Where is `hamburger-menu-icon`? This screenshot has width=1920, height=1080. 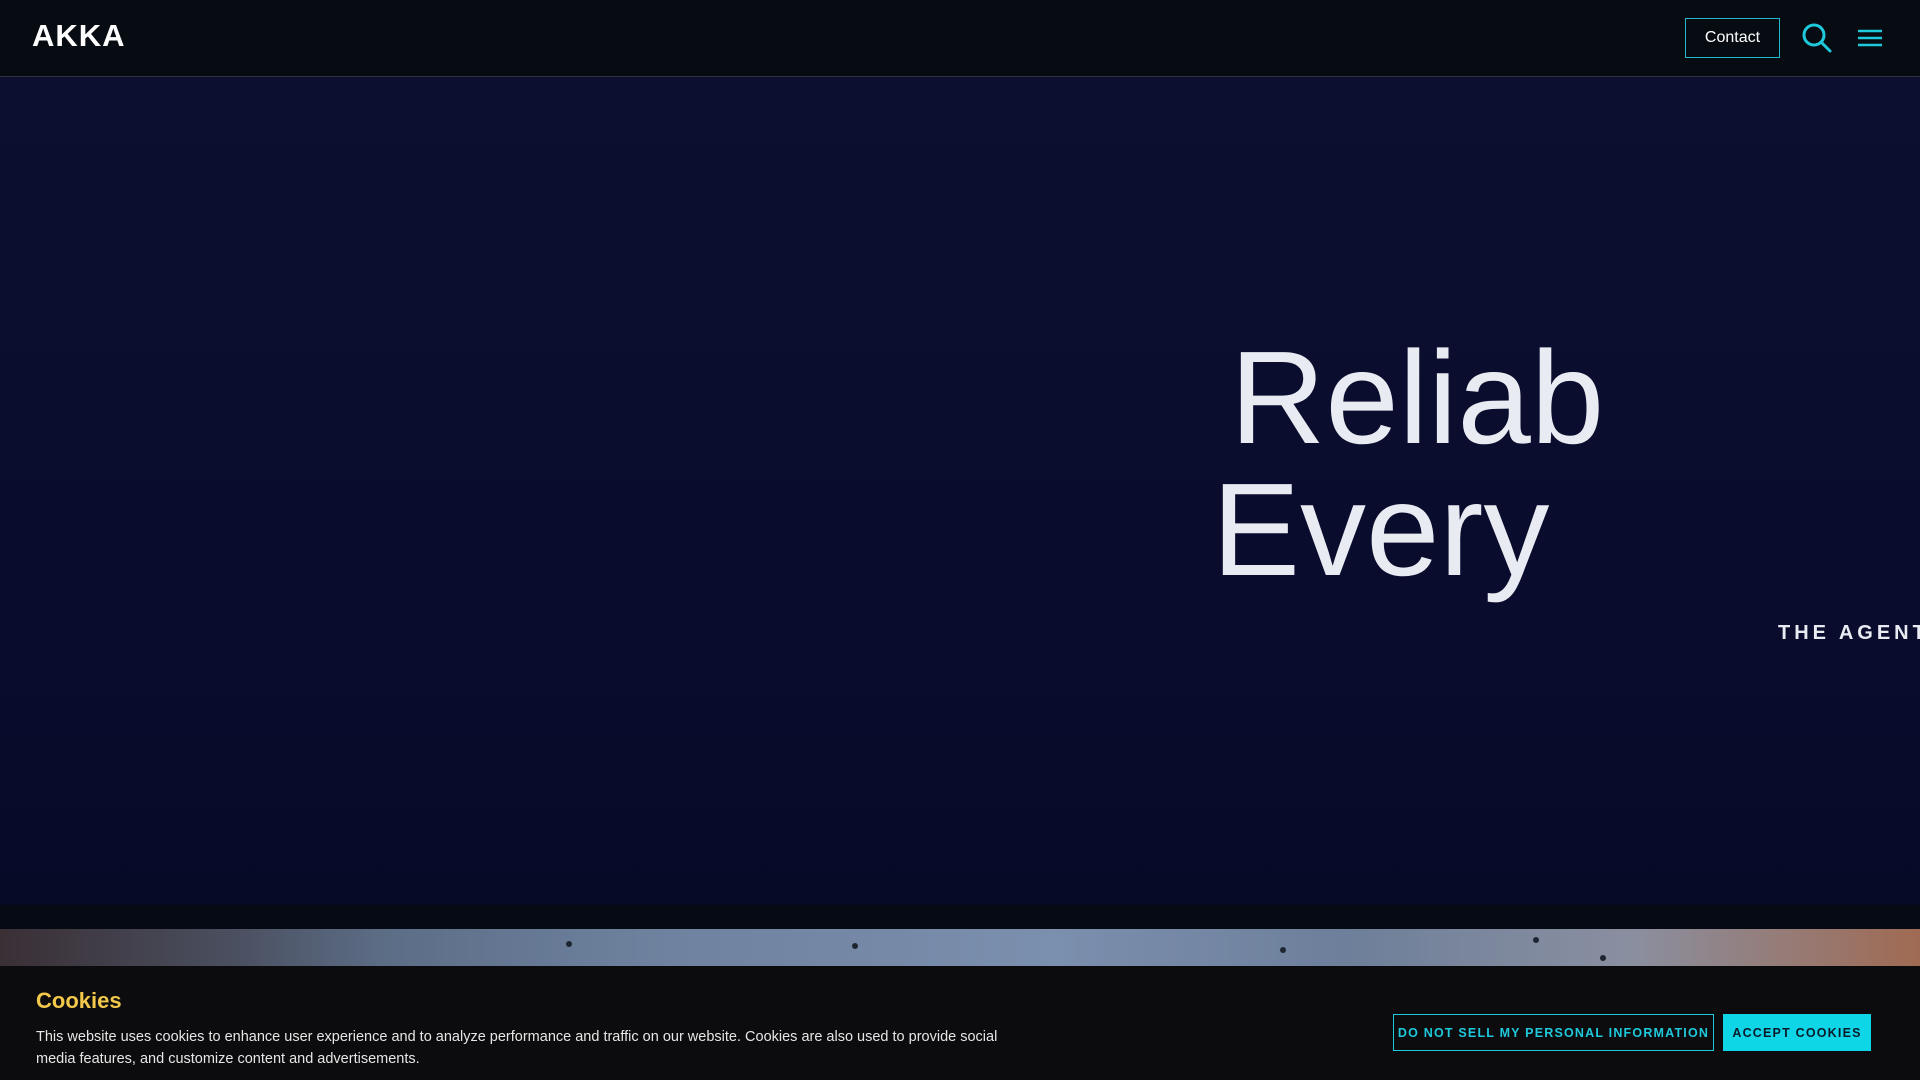
hamburger-menu-icon is located at coordinates (1870, 38).